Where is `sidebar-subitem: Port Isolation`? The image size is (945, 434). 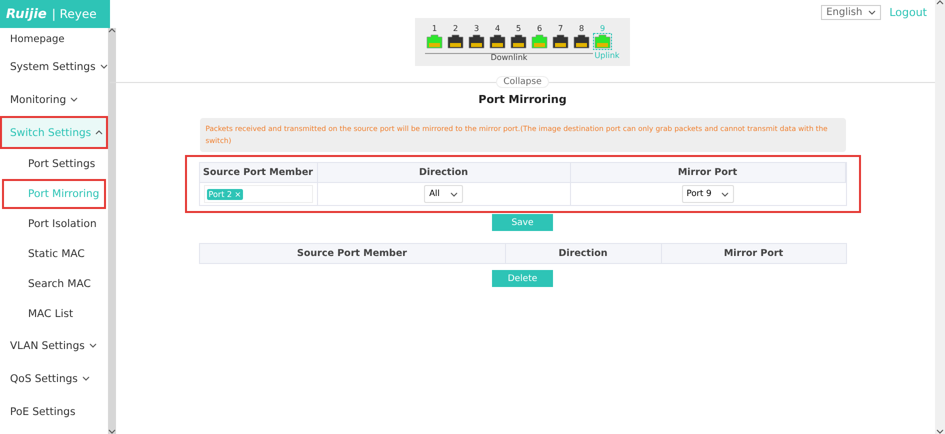
sidebar-subitem: Port Isolation is located at coordinates (54, 224).